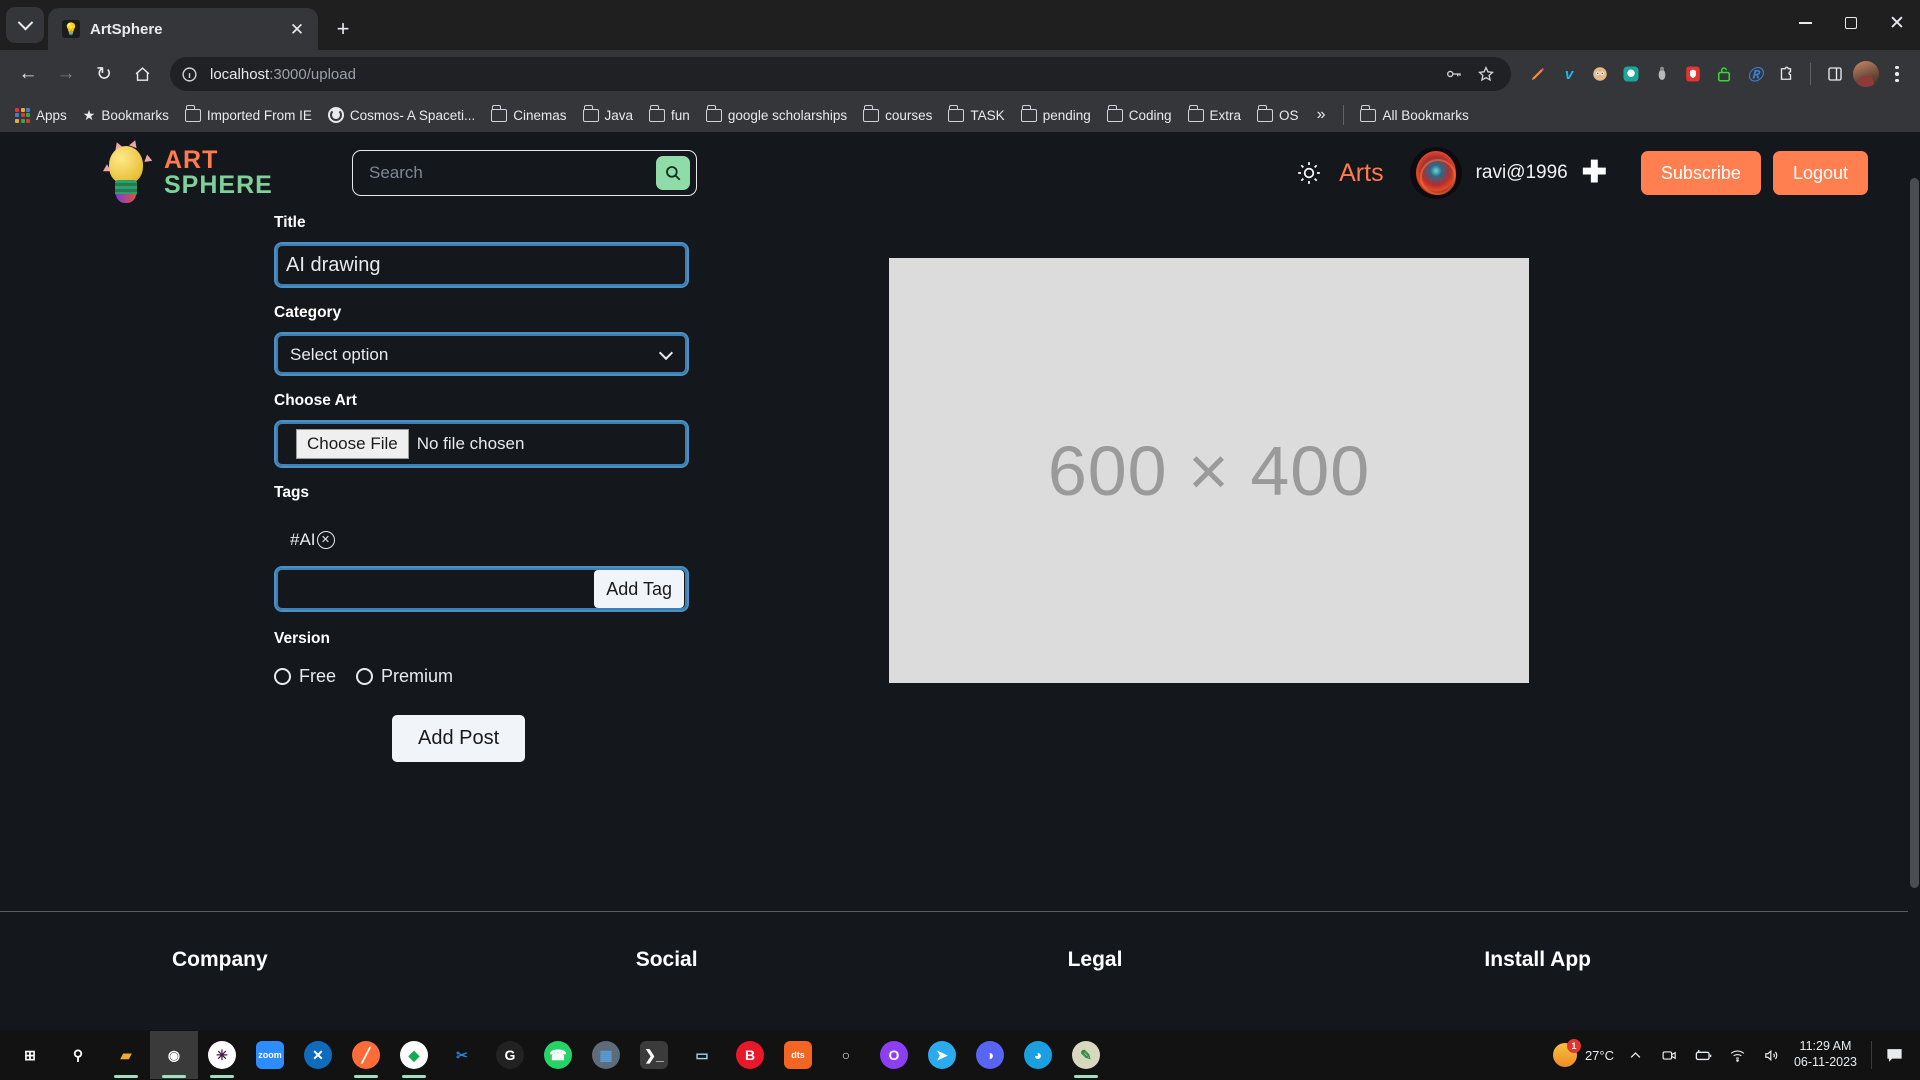 The image size is (1920, 1080). I want to click on site-logo: ART SPHERE, so click(195, 171).